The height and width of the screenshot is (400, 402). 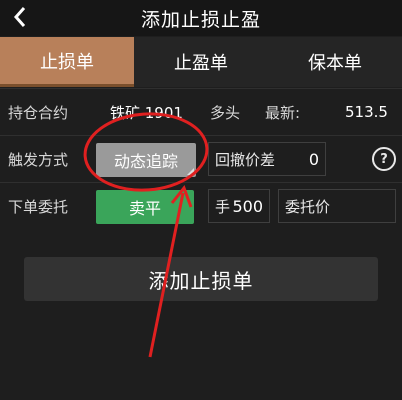 I want to click on annotation-arrow-shaft, so click(x=166, y=275).